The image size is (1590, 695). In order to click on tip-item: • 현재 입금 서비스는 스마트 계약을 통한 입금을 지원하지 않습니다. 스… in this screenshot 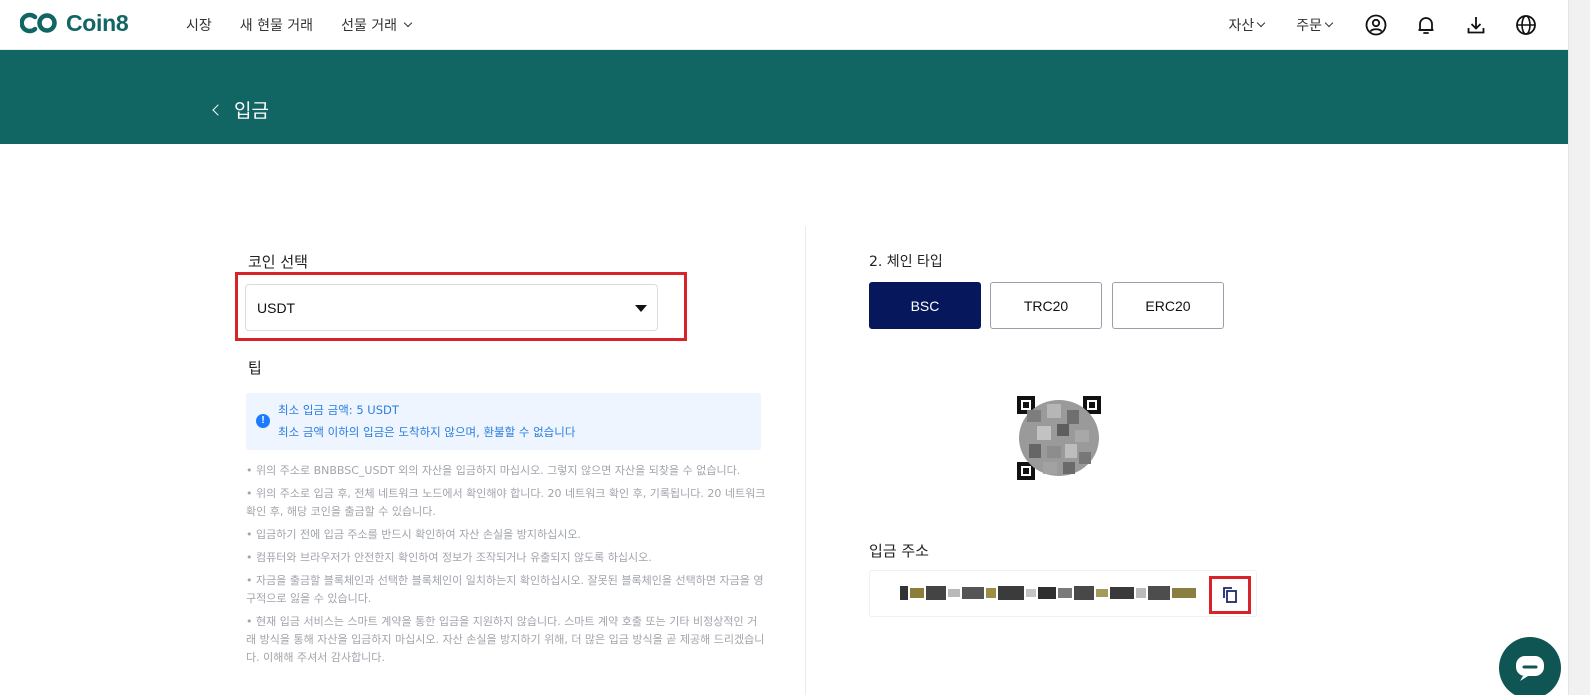, I will do `click(505, 639)`.